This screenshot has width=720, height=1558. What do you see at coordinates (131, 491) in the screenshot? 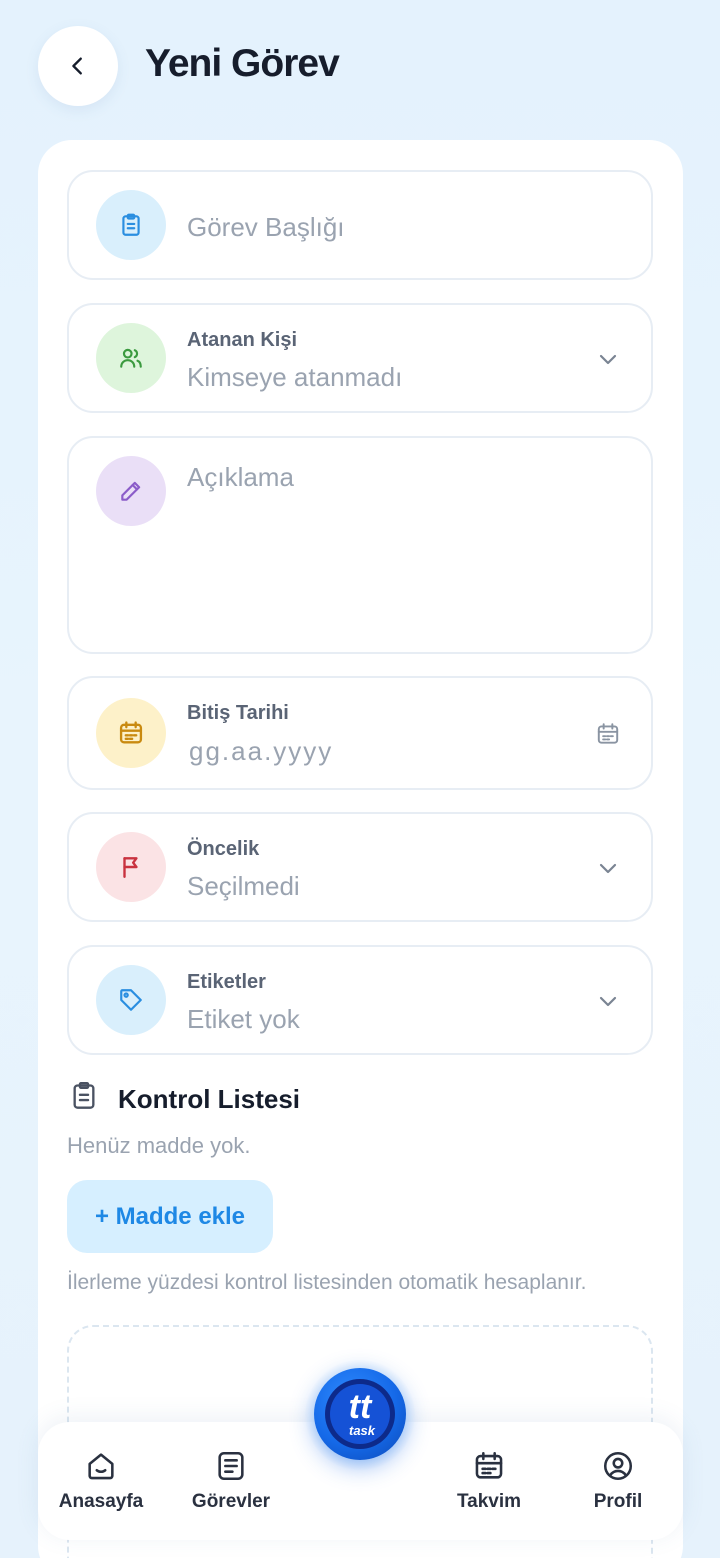
I see `pencil-icon` at bounding box center [131, 491].